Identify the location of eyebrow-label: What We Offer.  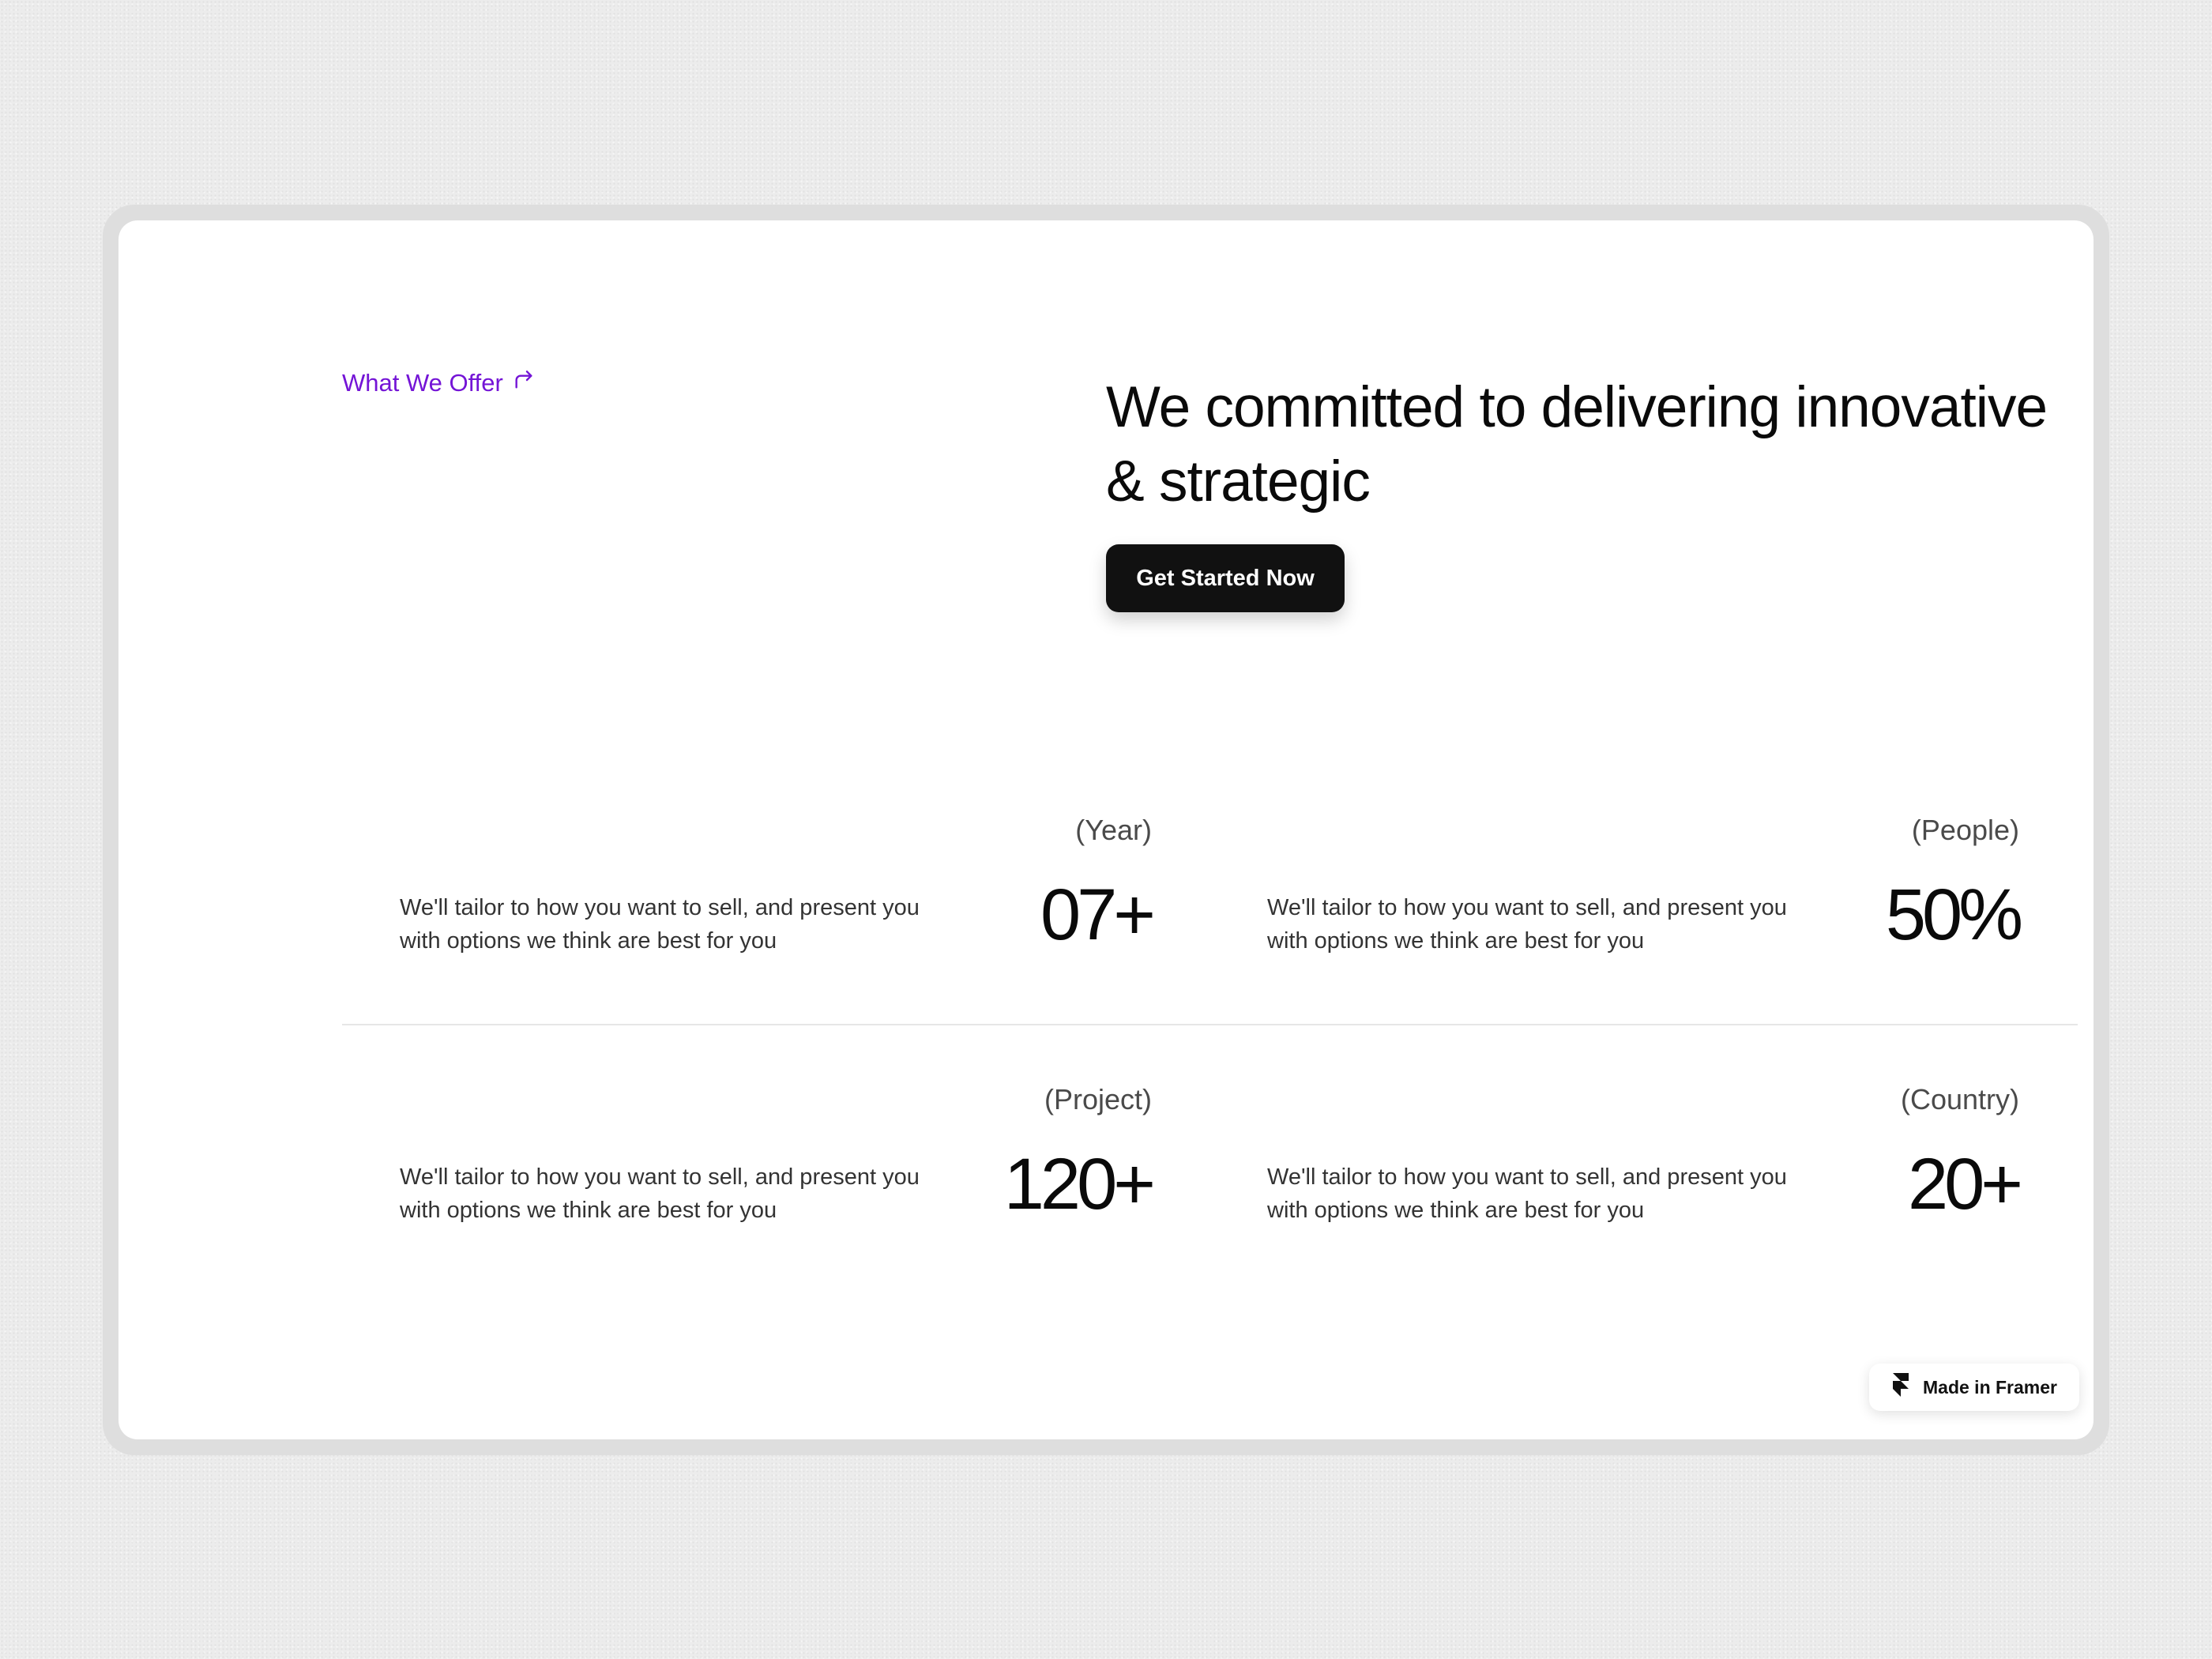
(422, 383).